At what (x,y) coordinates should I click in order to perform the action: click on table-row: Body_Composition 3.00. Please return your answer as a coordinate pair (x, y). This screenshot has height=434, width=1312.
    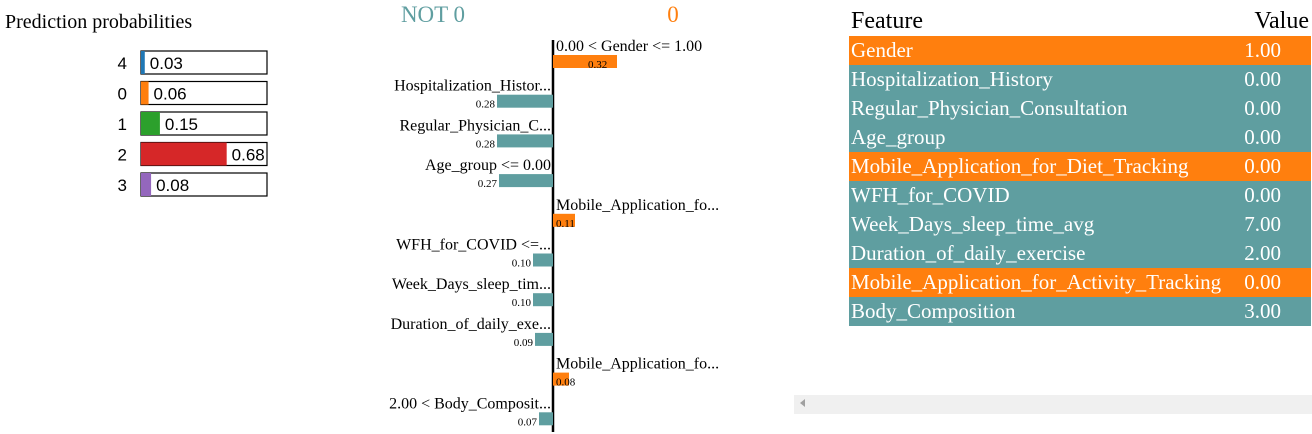
    Looking at the image, I should click on (1080, 311).